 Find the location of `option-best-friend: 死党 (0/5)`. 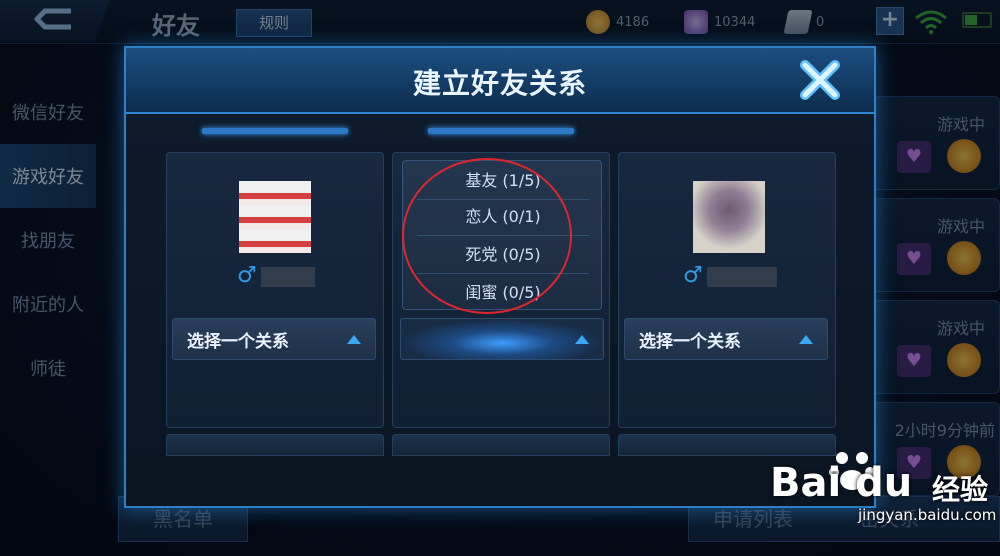

option-best-friend: 死党 (0/5) is located at coordinates (503, 255).